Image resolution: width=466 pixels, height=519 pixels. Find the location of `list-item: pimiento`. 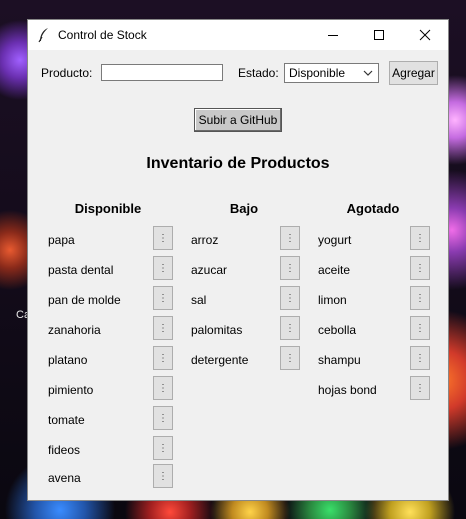

list-item: pimiento is located at coordinates (71, 390).